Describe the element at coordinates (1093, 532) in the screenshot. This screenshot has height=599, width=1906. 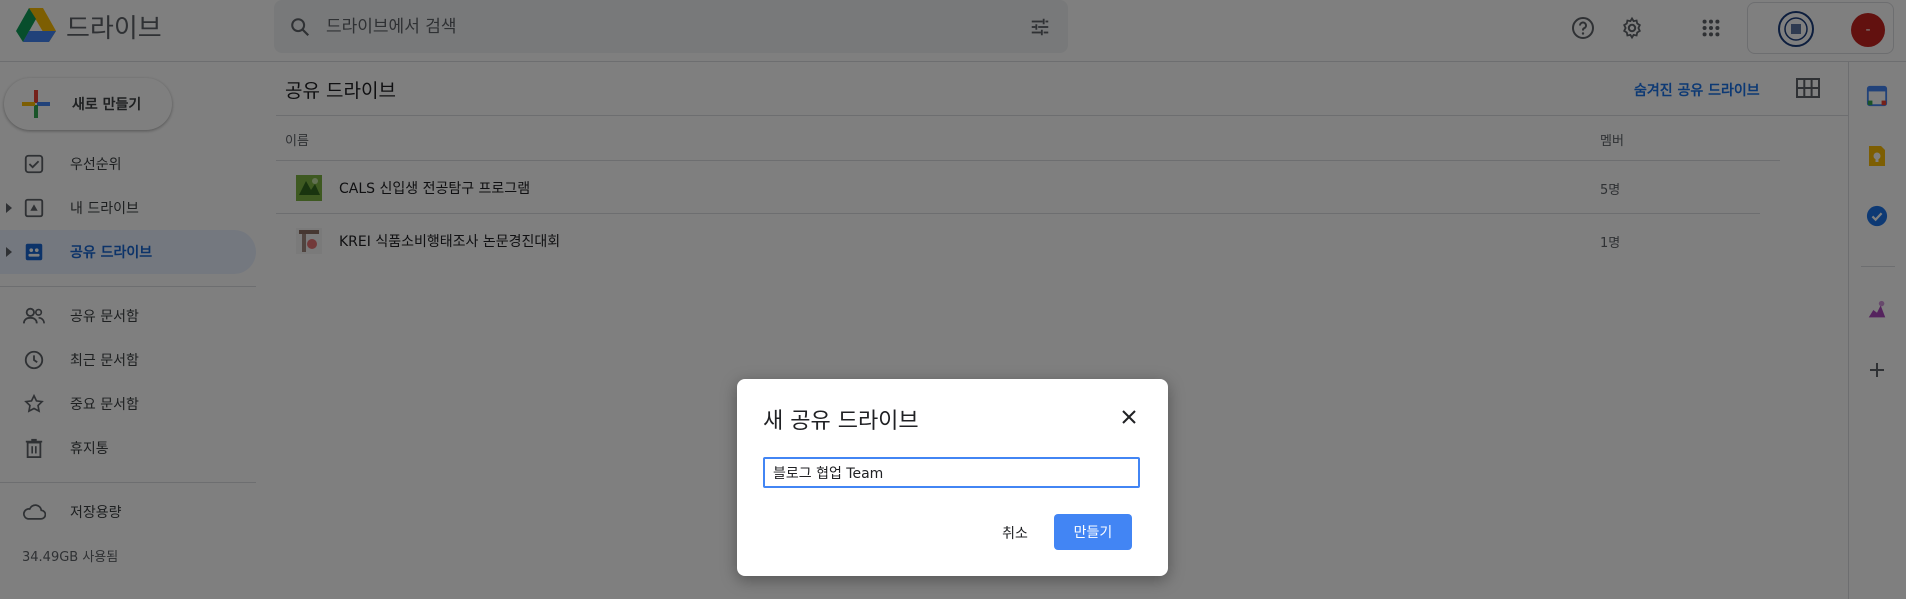
I see `create-button: 만들기` at that location.